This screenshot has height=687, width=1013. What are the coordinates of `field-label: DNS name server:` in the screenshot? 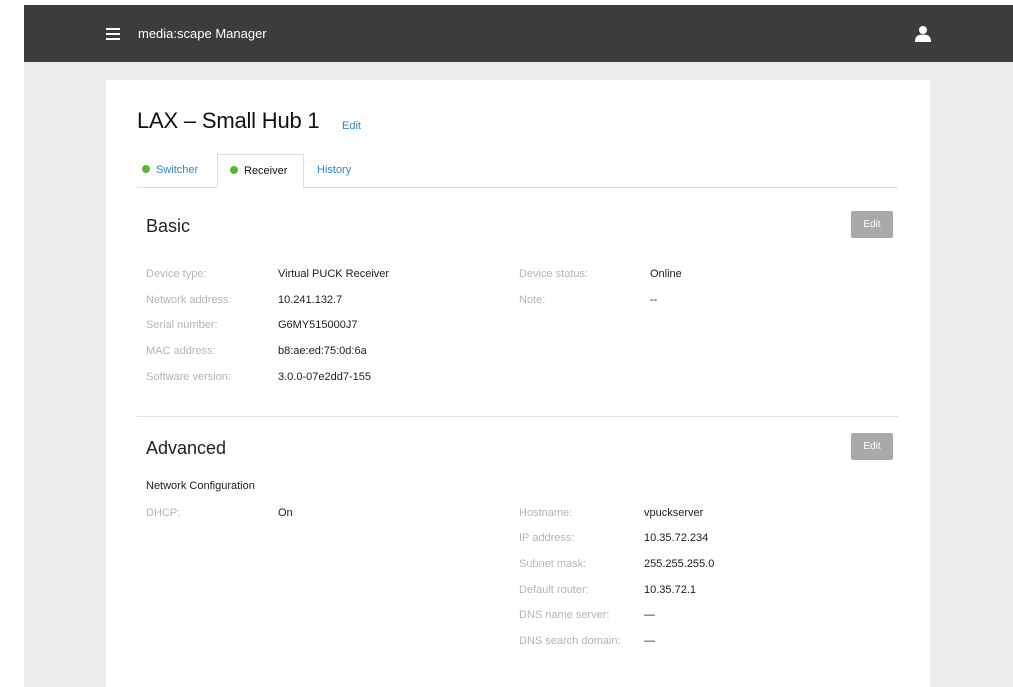 It's located at (564, 615).